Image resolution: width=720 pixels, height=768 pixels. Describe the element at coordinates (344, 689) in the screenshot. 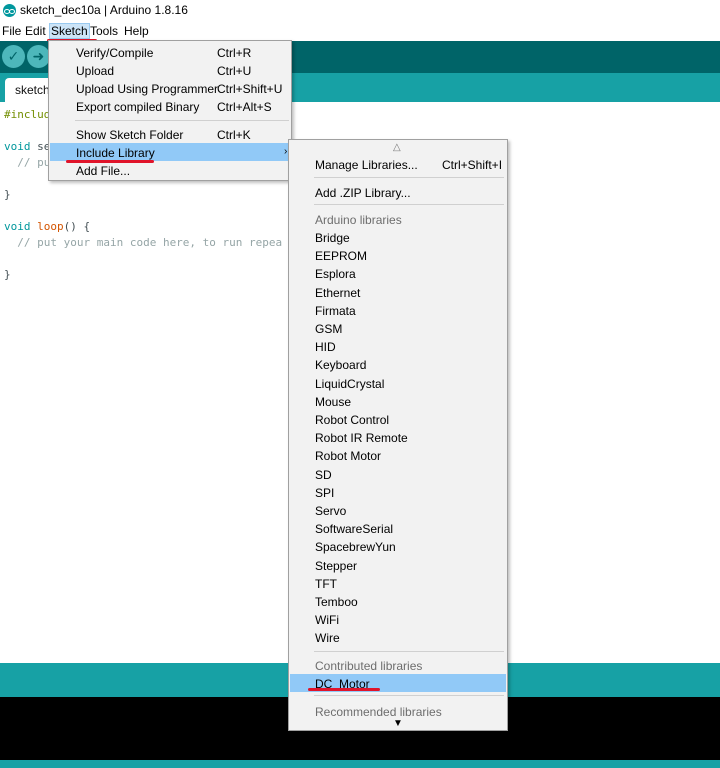

I see `annotation-underline-dc-motor` at that location.